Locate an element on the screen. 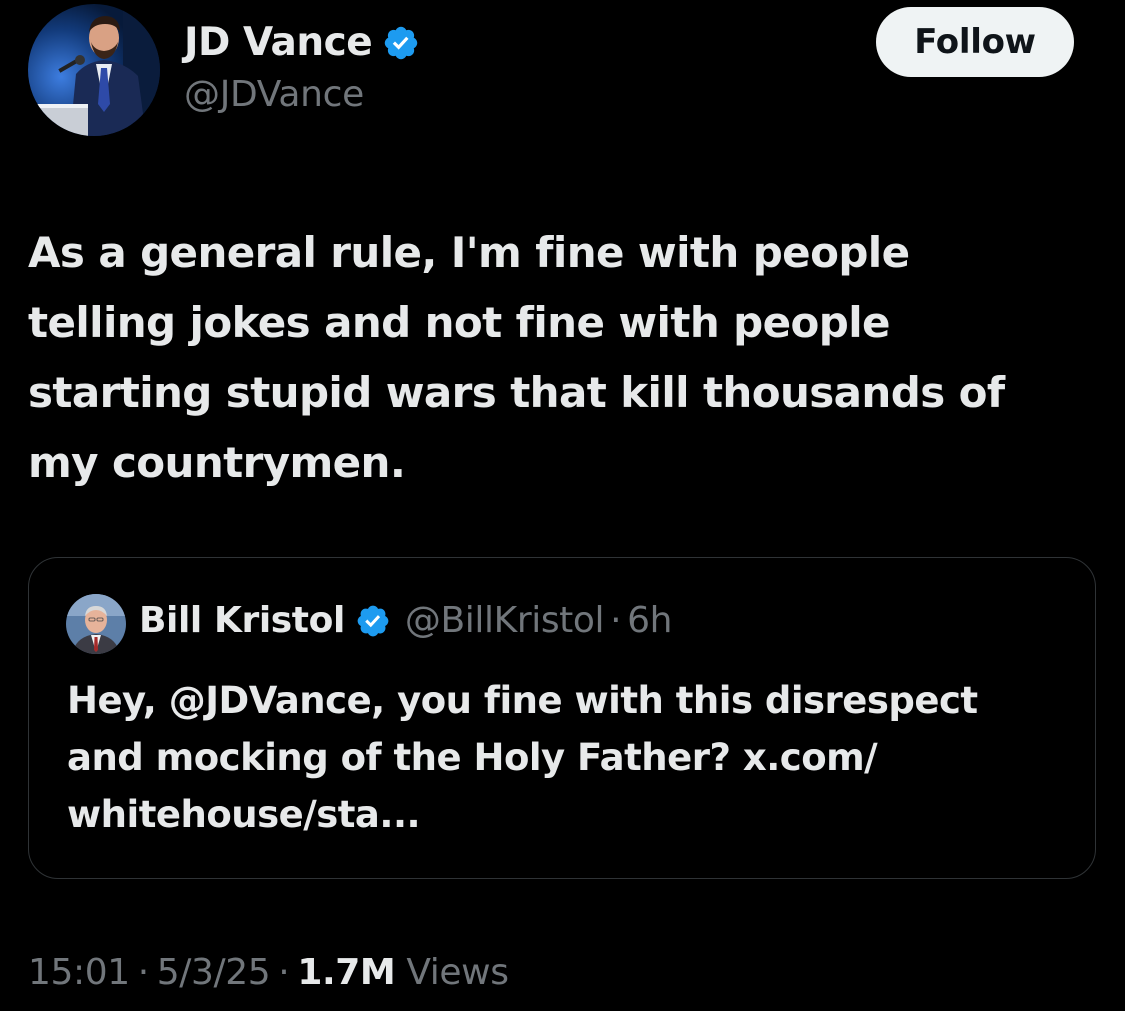 The image size is (1125, 1011). author-avatar is located at coordinates (94, 70).